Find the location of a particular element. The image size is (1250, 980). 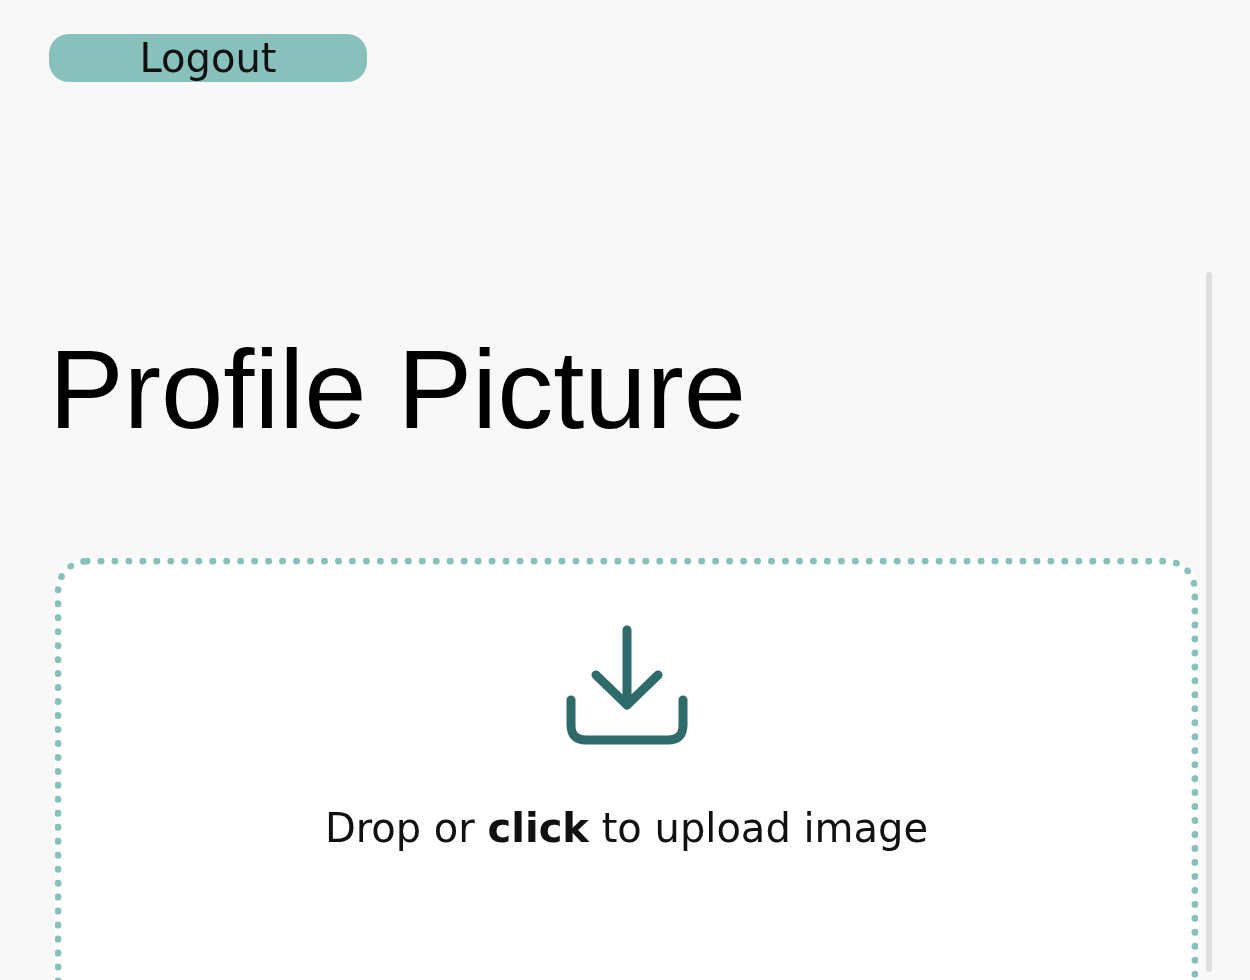

page-heading: Profile Picture is located at coordinates (398, 390).